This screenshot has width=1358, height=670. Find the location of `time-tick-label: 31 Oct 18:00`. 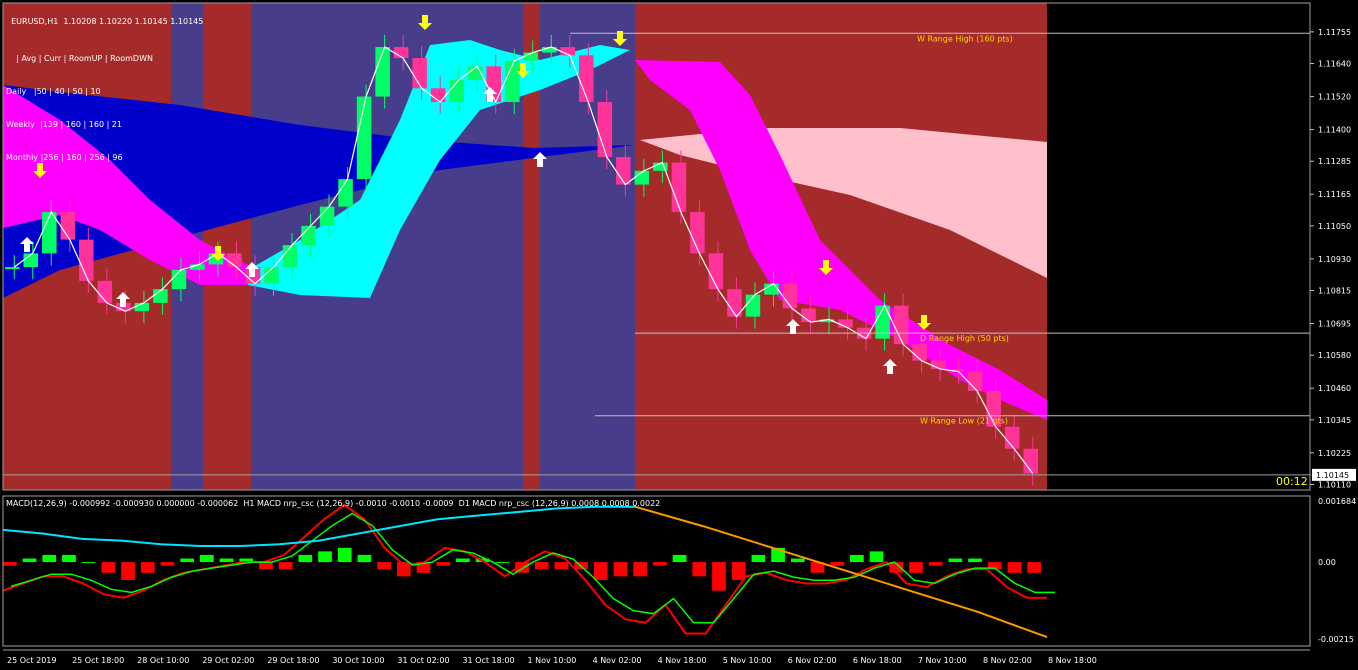

time-tick-label: 31 Oct 18:00 is located at coordinates (488, 660).